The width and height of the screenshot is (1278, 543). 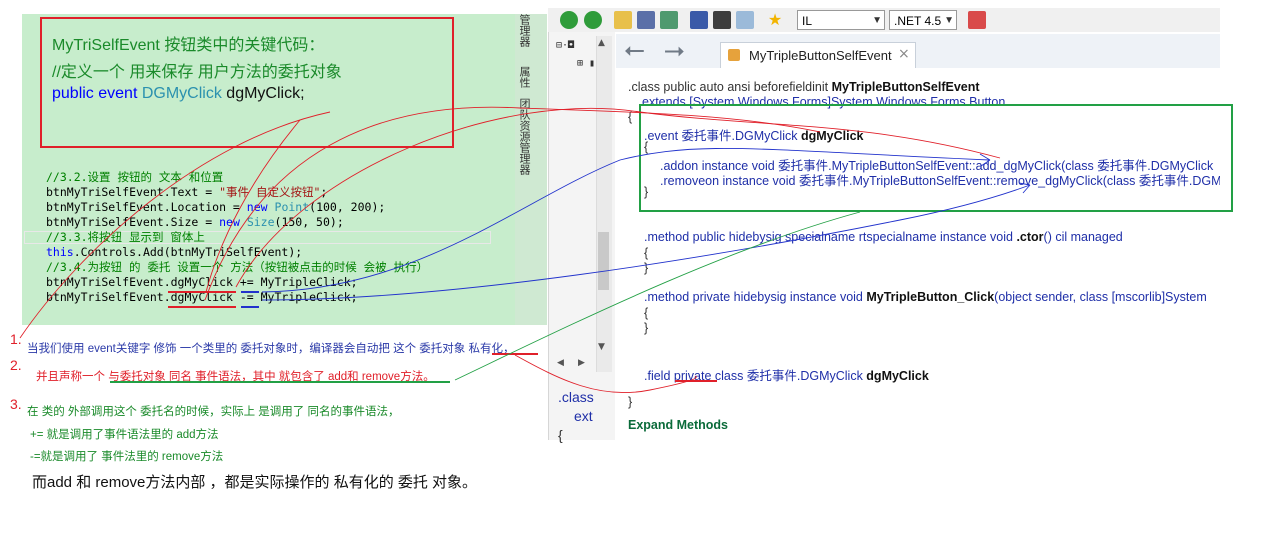 I want to click on red-curve-box-to-code, so click(x=253, y=206).